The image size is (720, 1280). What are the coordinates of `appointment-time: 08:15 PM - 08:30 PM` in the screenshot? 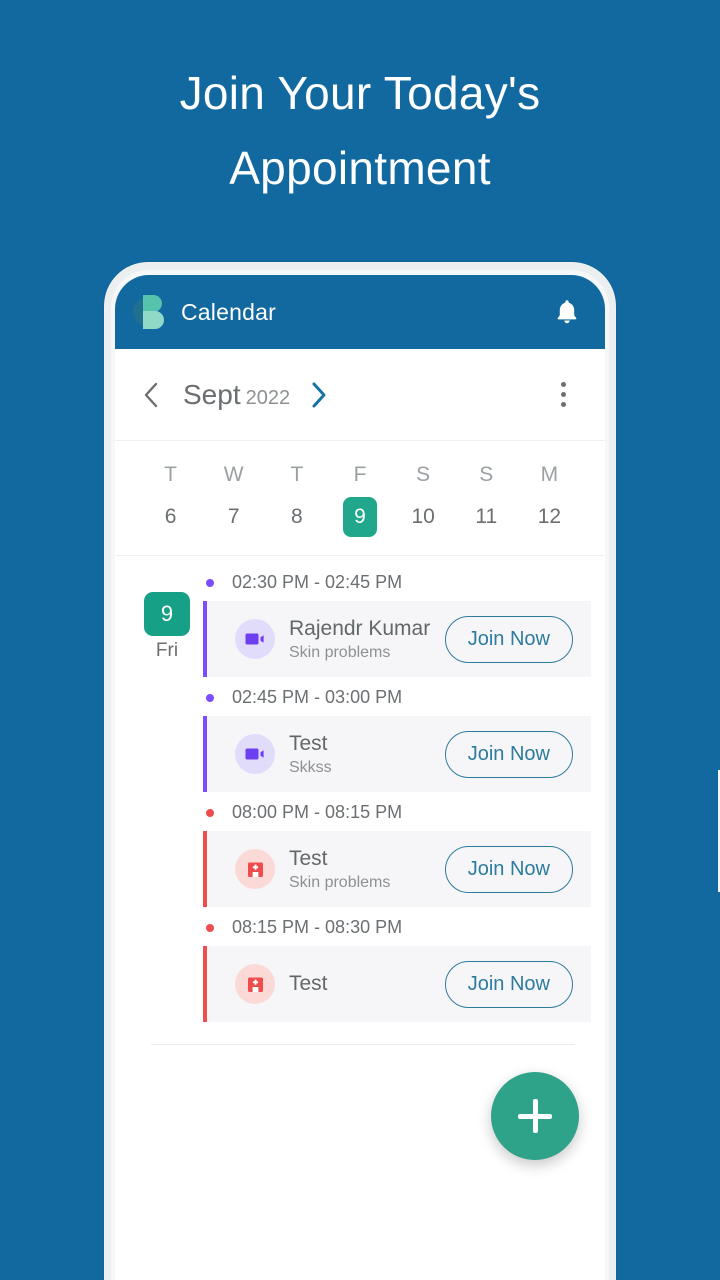 It's located at (317, 927).